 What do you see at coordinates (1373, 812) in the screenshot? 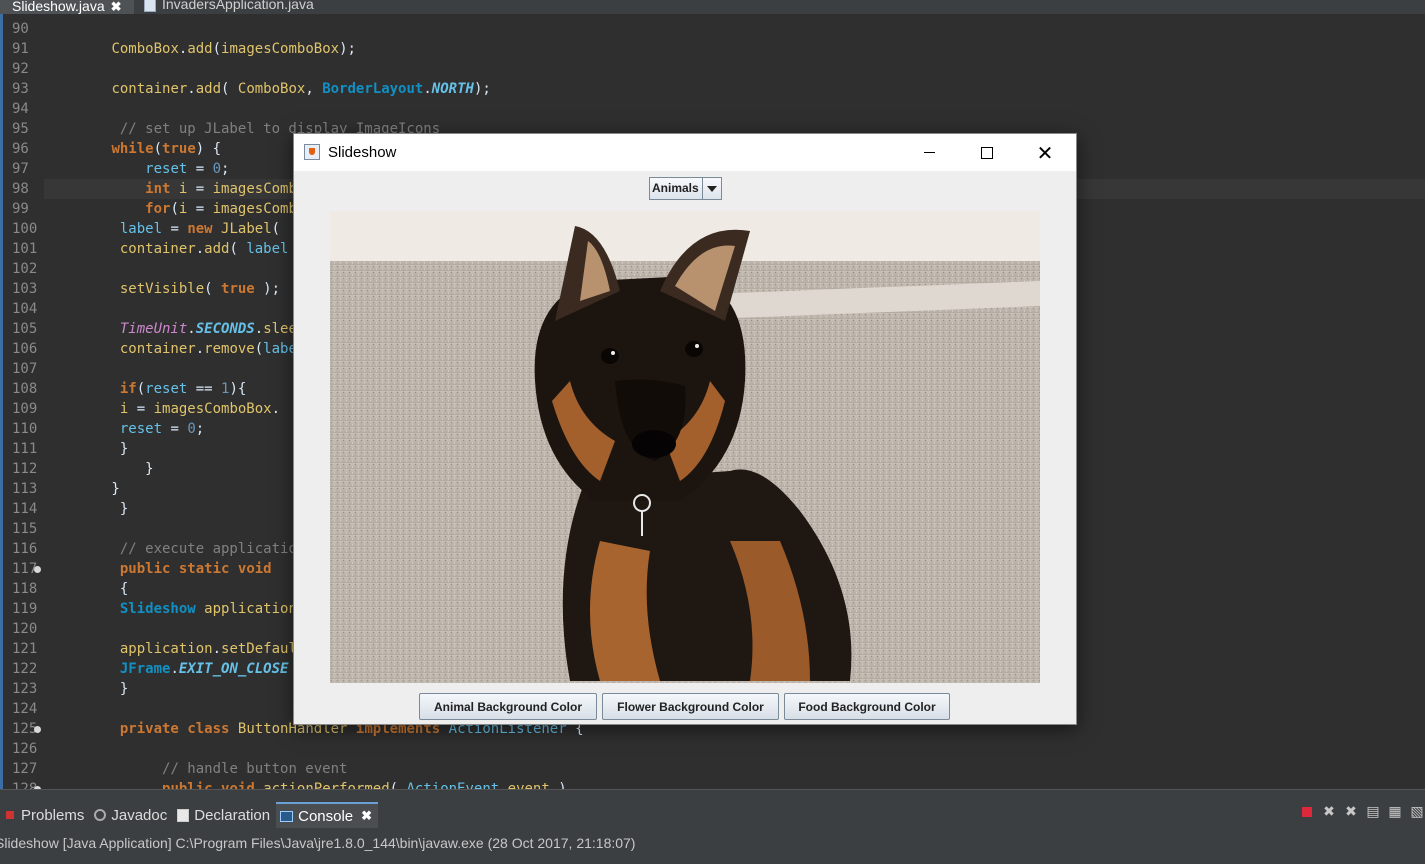
I see `scroll-lock-icon: ▤` at bounding box center [1373, 812].